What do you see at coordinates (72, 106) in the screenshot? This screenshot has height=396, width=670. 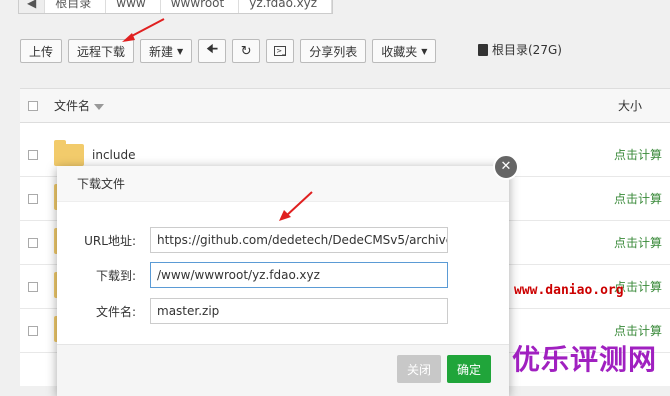 I see `column-name-label: 文件名` at bounding box center [72, 106].